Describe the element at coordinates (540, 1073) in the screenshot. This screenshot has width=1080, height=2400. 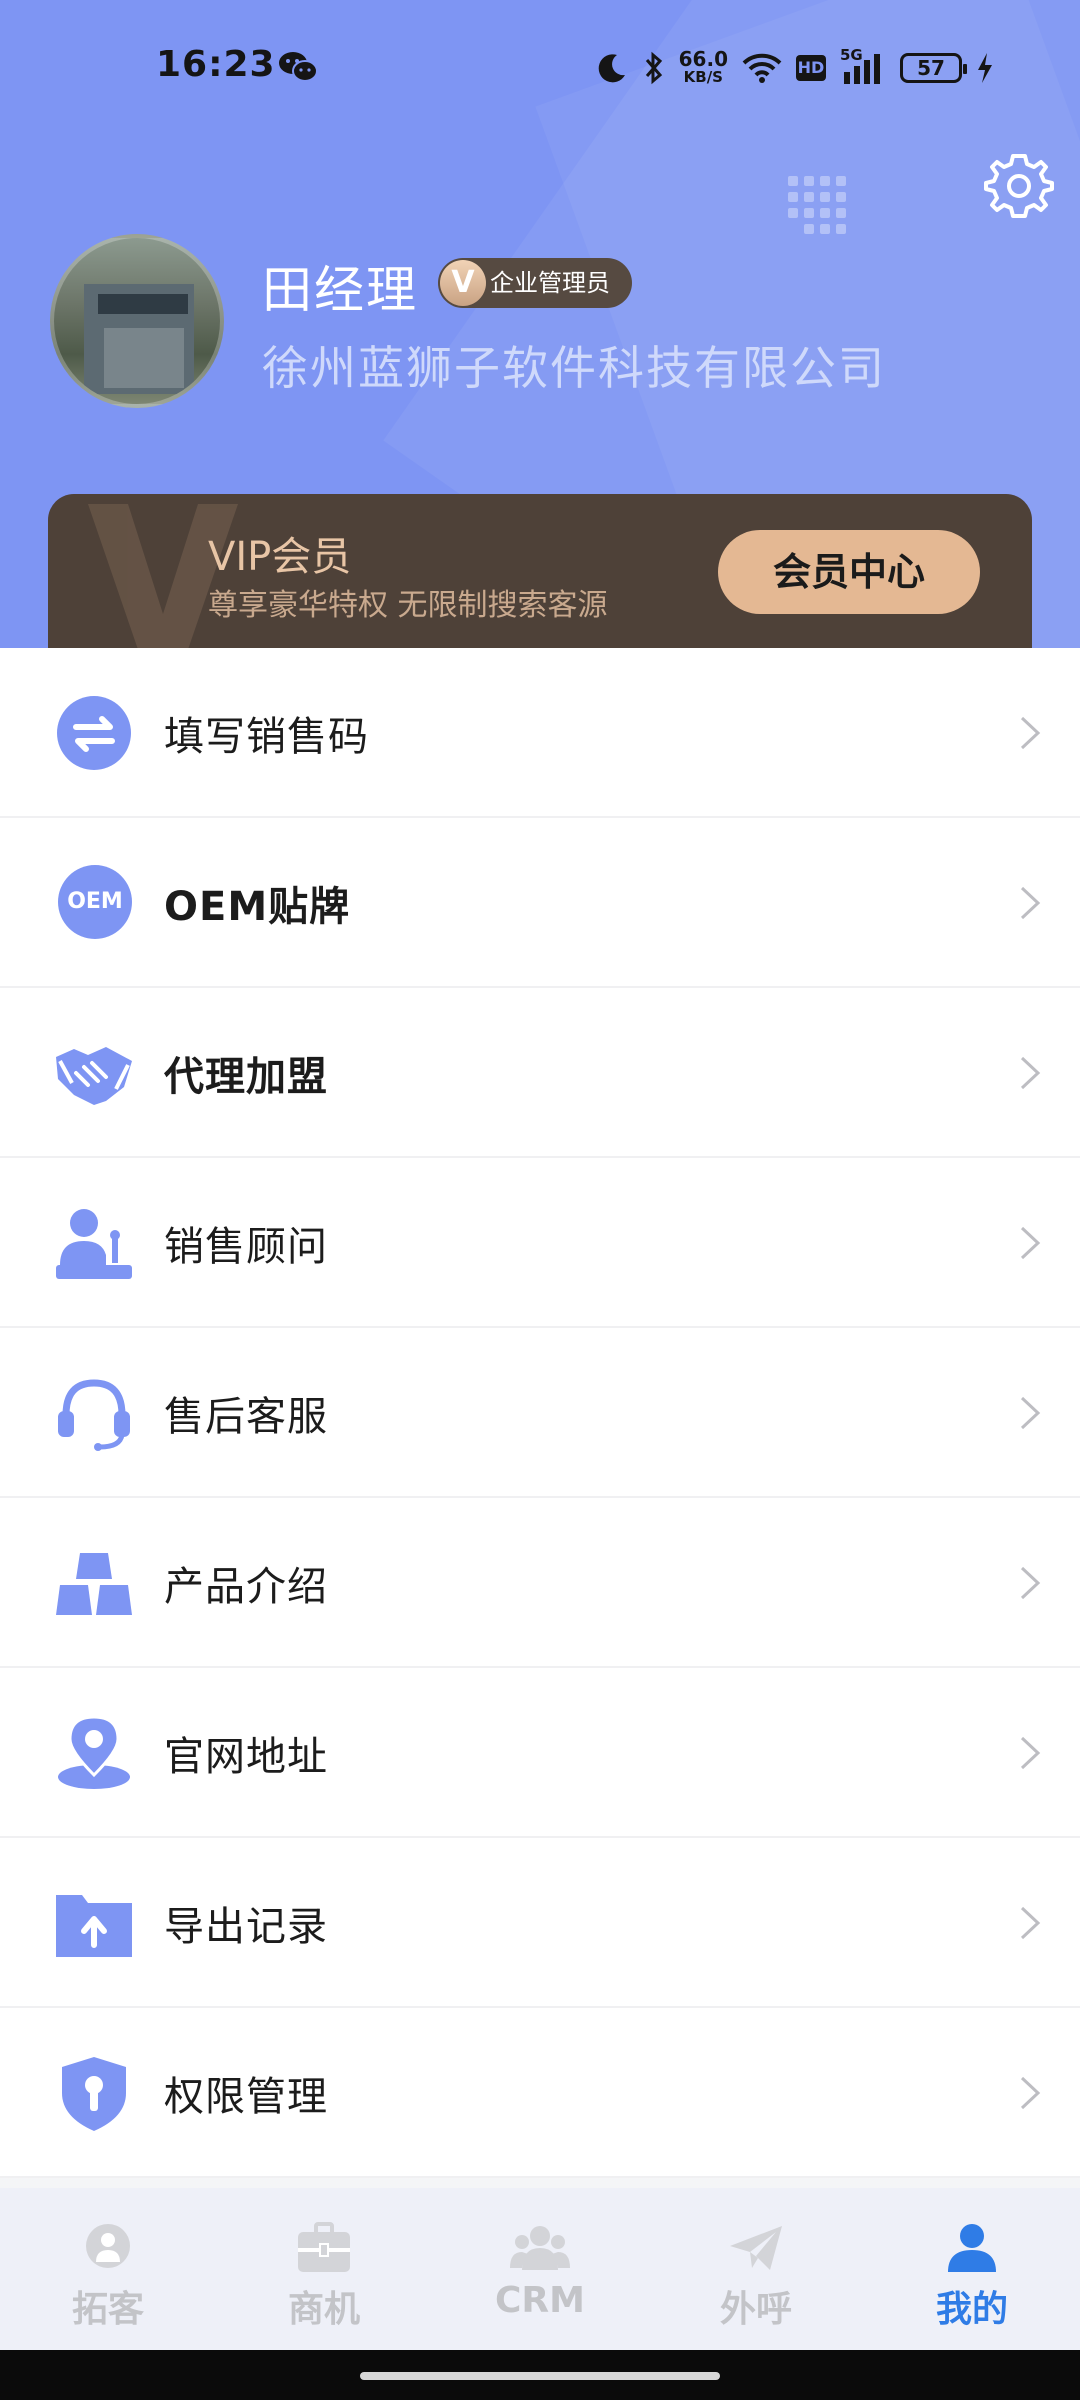
I see `menu-item-agent: 代理加盟` at that location.